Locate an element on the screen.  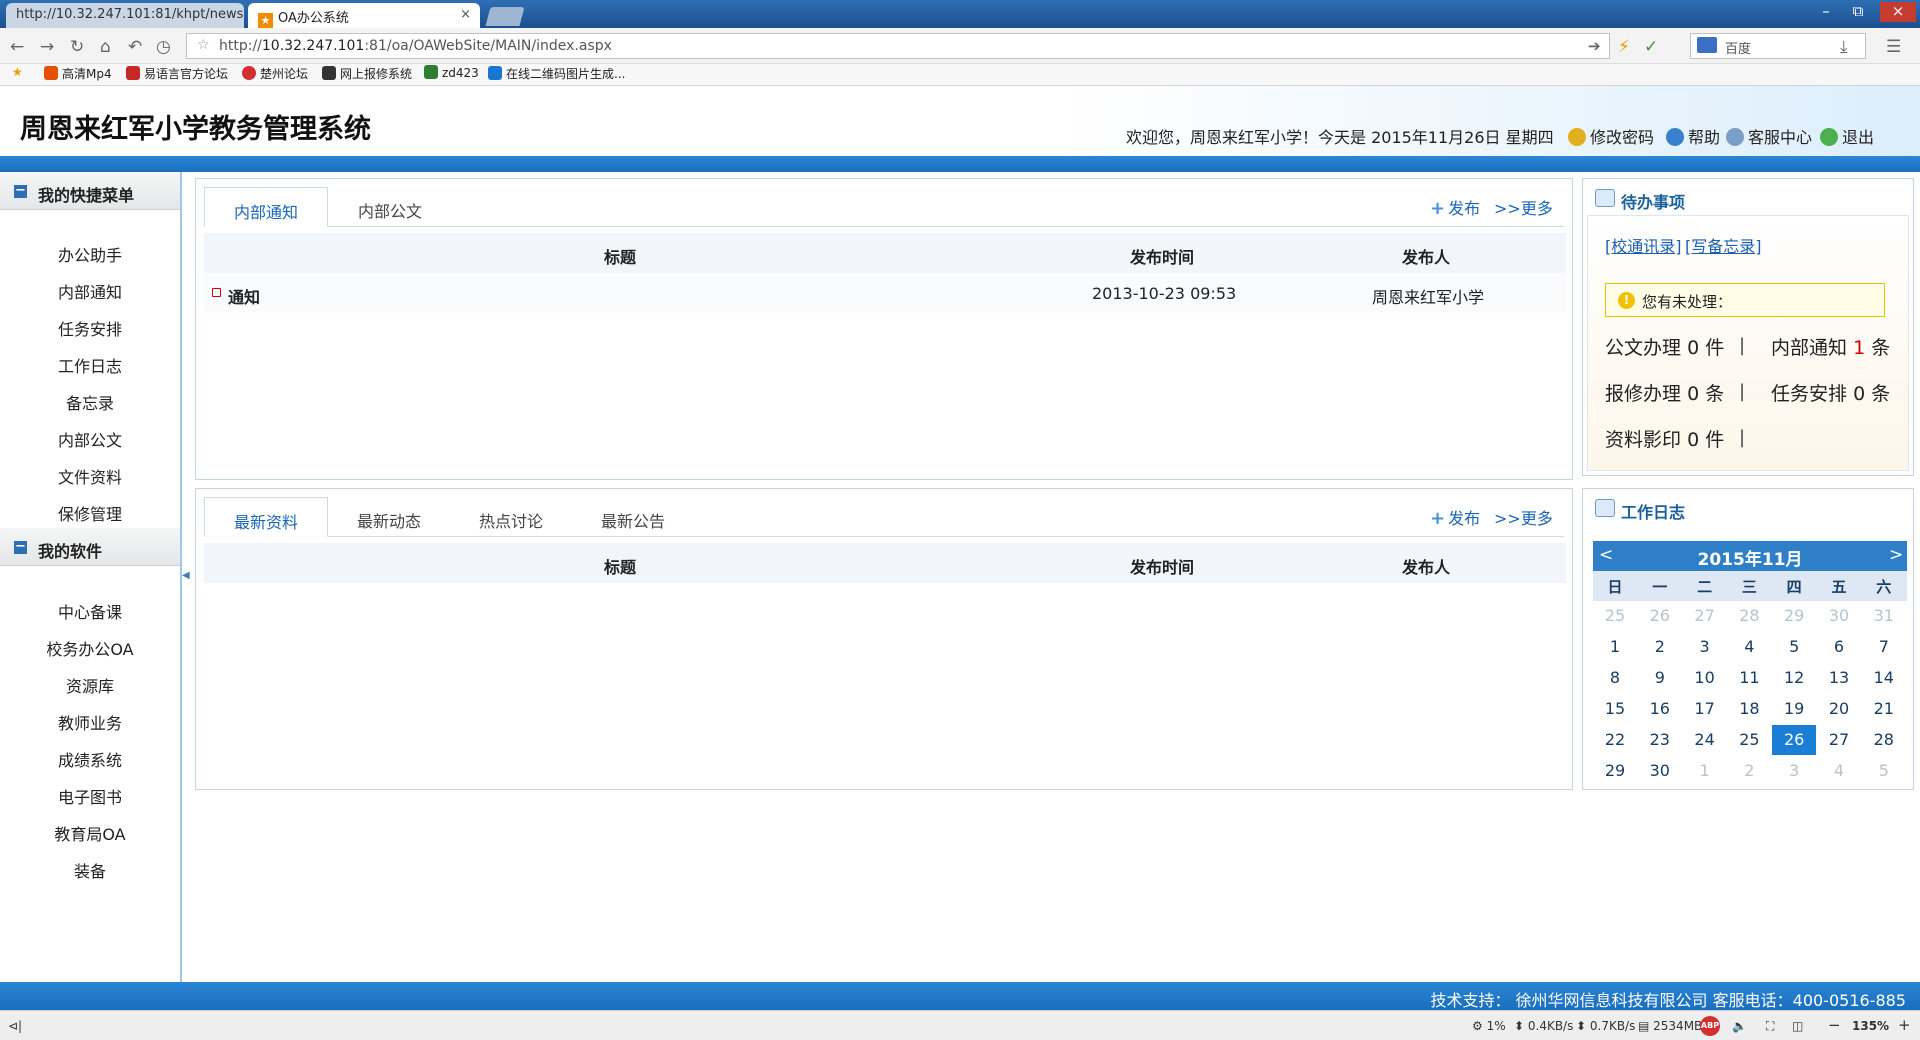
quick-menu-header: − 我的快捷菜单 is located at coordinates (90, 191).